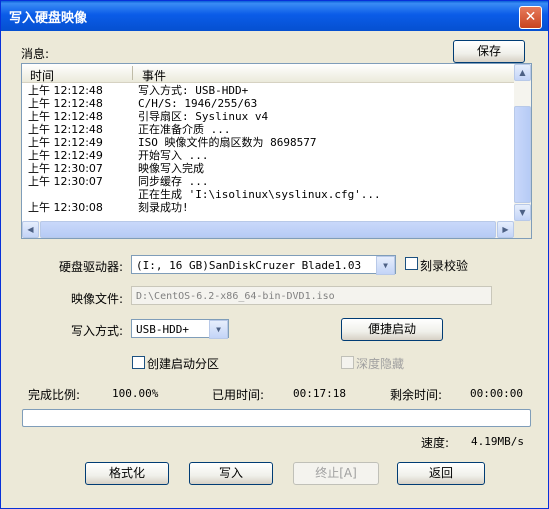 The image size is (549, 509). What do you see at coordinates (171, 168) in the screenshot?
I see `log-row-event: 映像写入完成` at bounding box center [171, 168].